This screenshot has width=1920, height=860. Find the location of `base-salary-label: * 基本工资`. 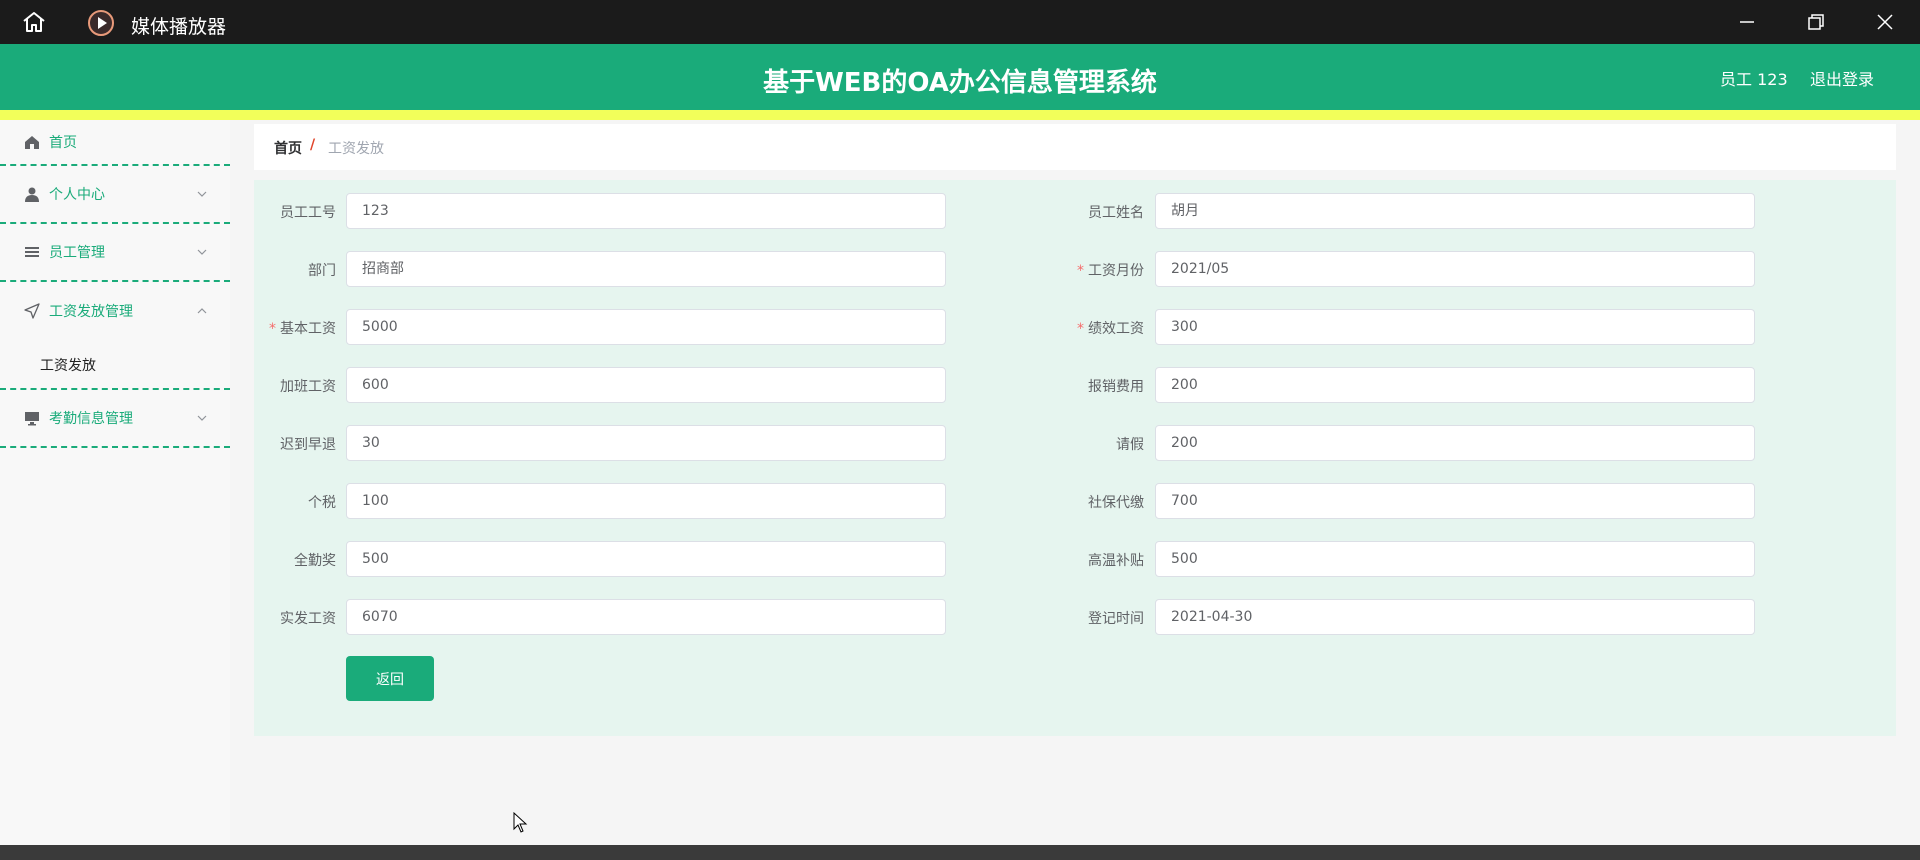

base-salary-label: * 基本工资 is located at coordinates (302, 329).